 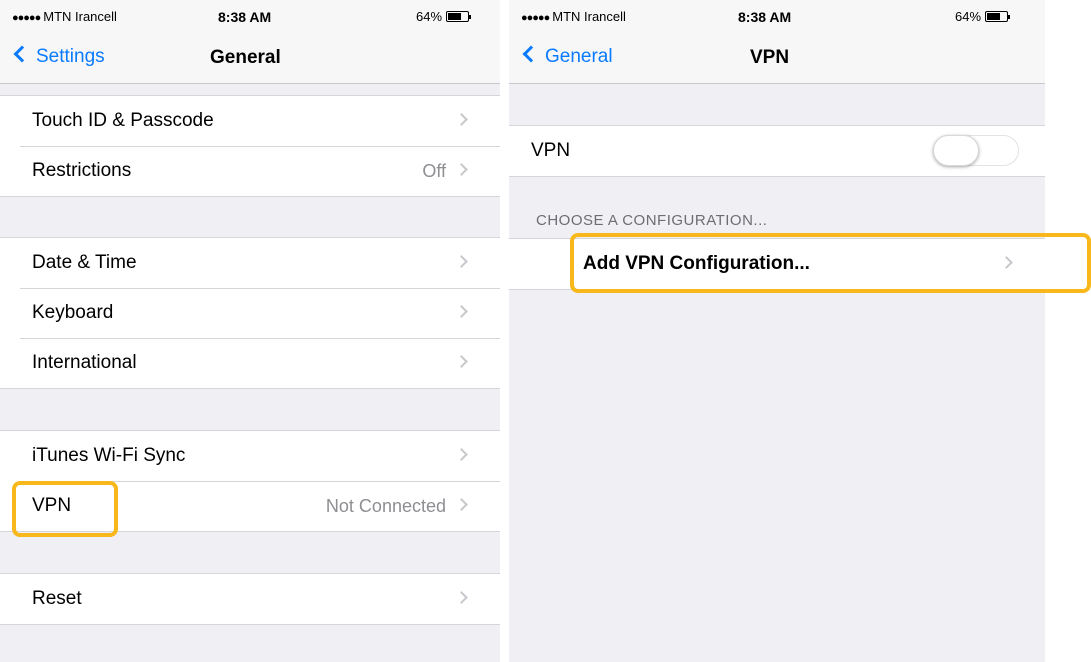 I want to click on back-button: General, so click(x=567, y=56).